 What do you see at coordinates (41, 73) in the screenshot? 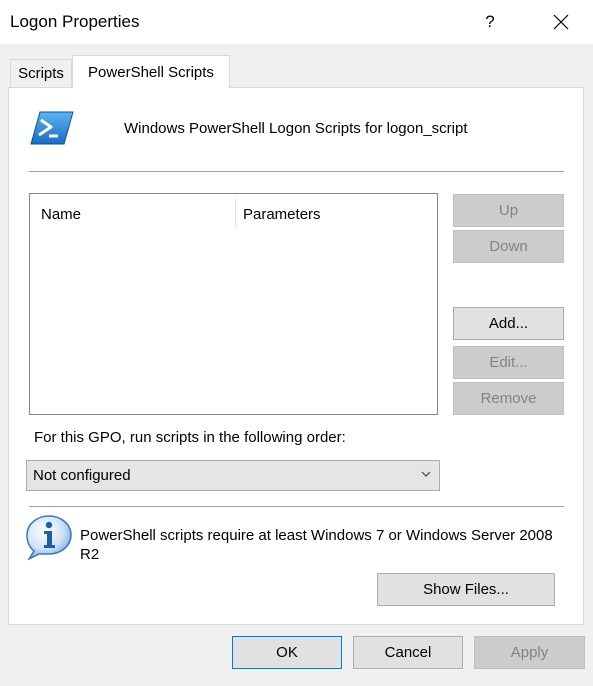
I see `tab-scripts: Scripts` at bounding box center [41, 73].